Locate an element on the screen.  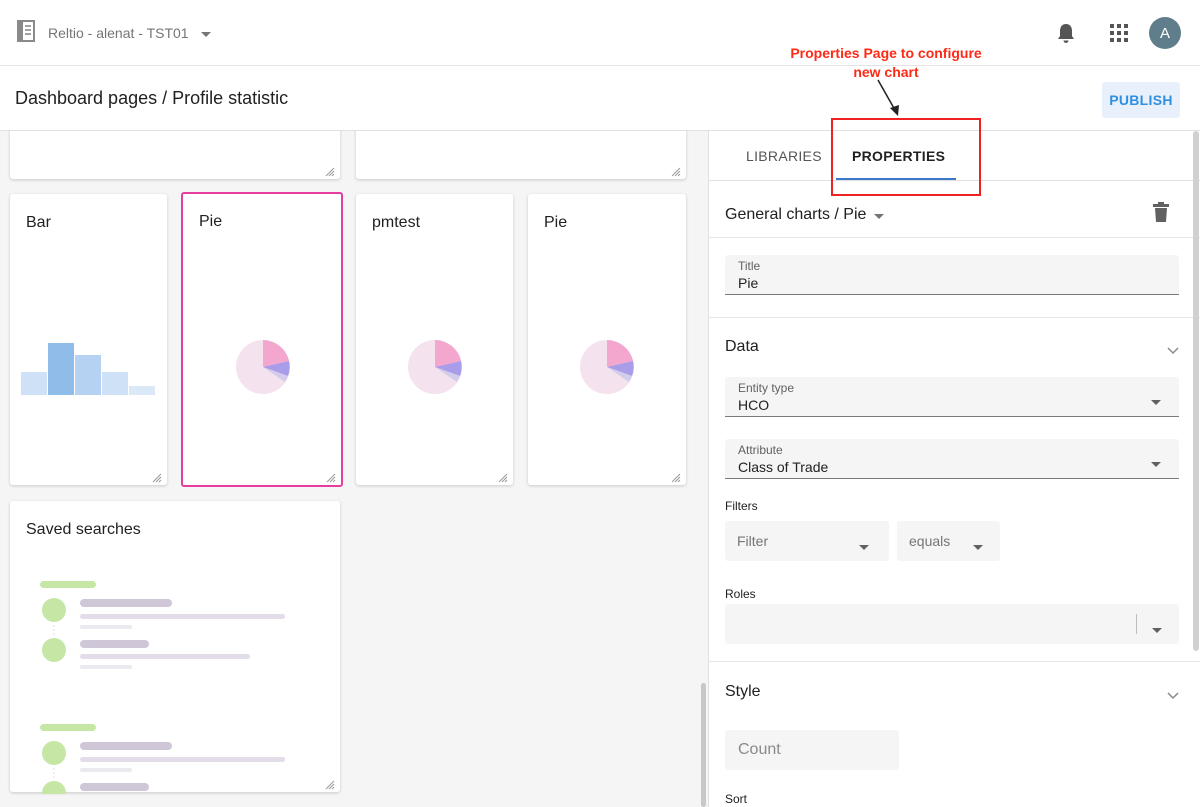
widget-card-bar: Bar is located at coordinates (88, 339).